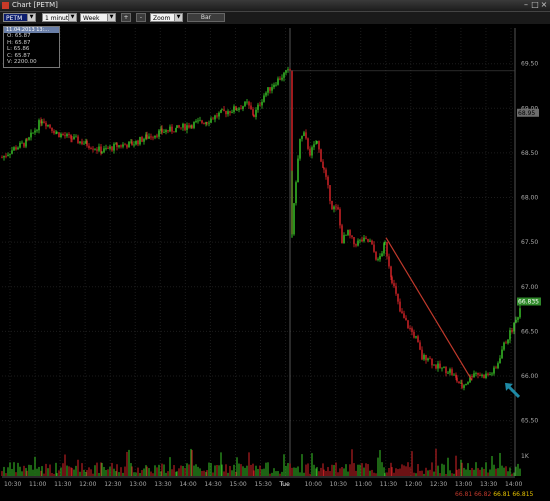  I want to click on zoom-in-button: +, so click(126, 17).